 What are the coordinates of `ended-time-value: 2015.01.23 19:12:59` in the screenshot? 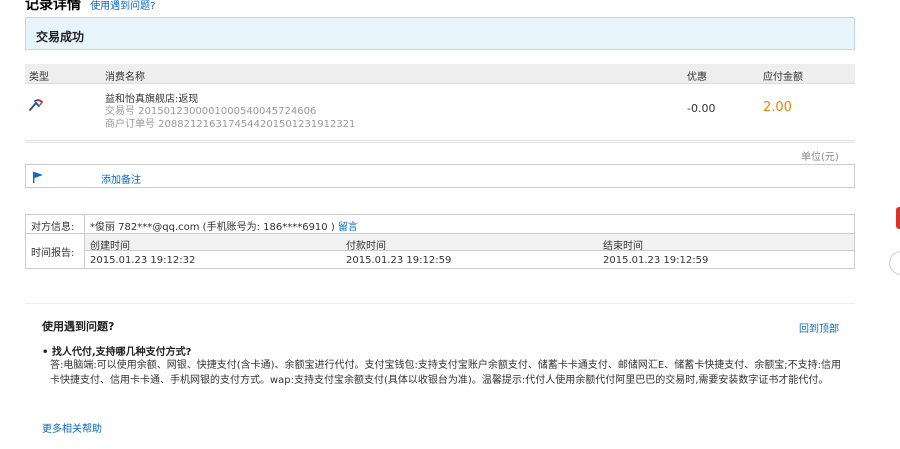 It's located at (656, 260).